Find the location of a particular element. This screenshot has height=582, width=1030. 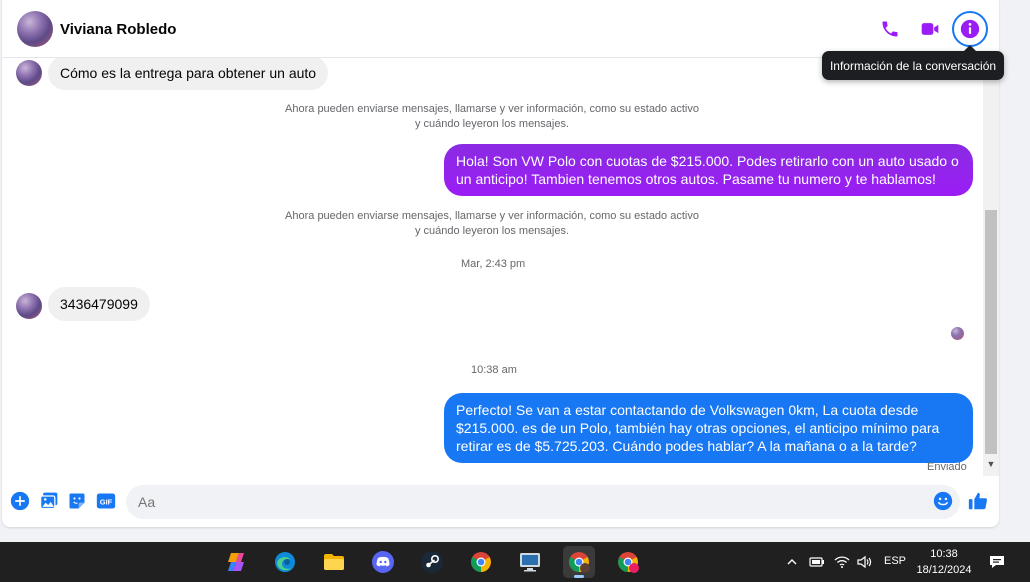

gif-icon: GIF is located at coordinates (106, 501).